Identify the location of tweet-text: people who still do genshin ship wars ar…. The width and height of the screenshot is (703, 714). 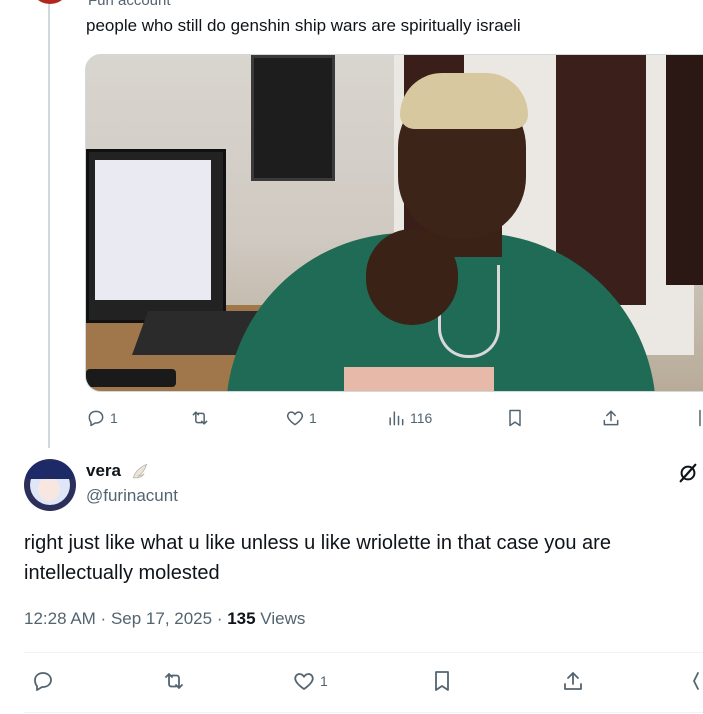
(303, 25).